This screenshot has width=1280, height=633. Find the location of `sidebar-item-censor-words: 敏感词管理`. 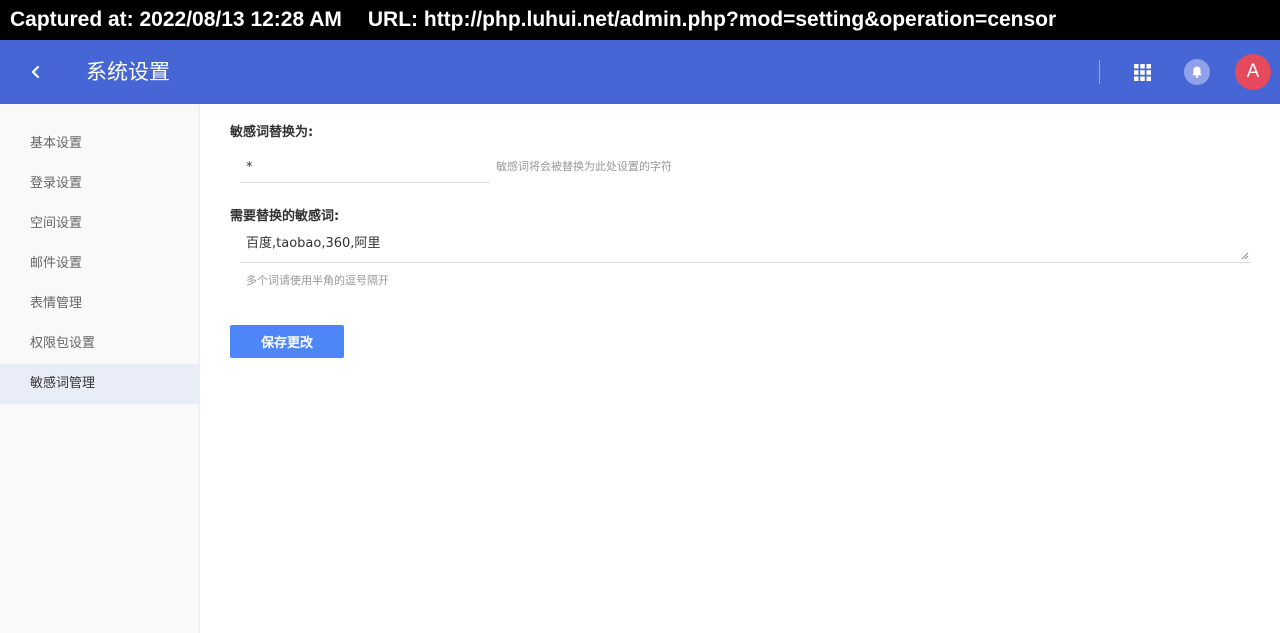

sidebar-item-censor-words: 敏感词管理 is located at coordinates (99, 384).